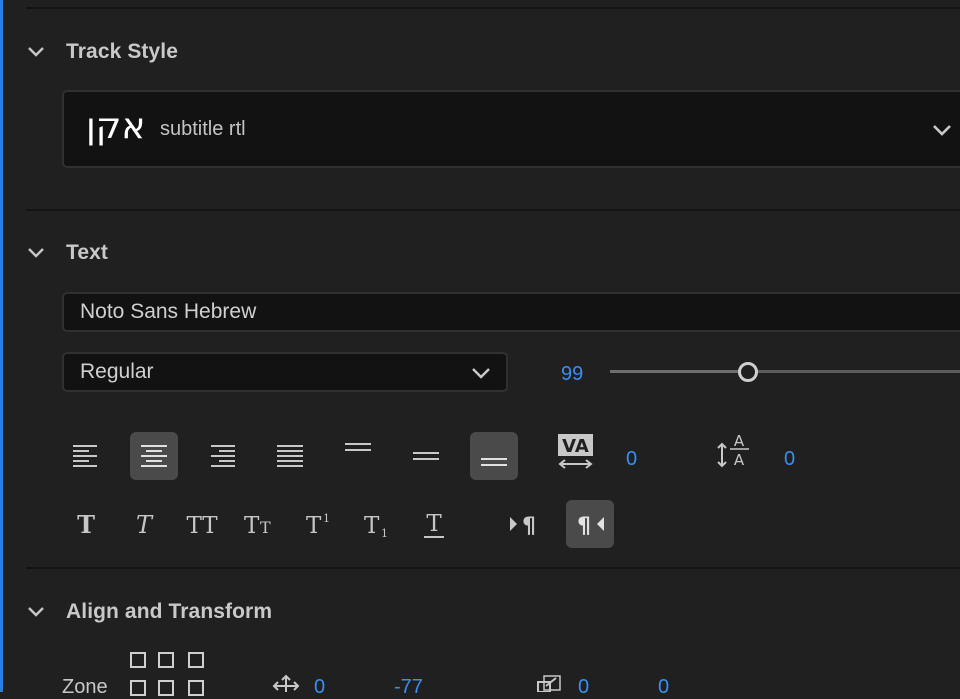  I want to click on ltr-paragraph-icon: ¶, so click(523, 526).